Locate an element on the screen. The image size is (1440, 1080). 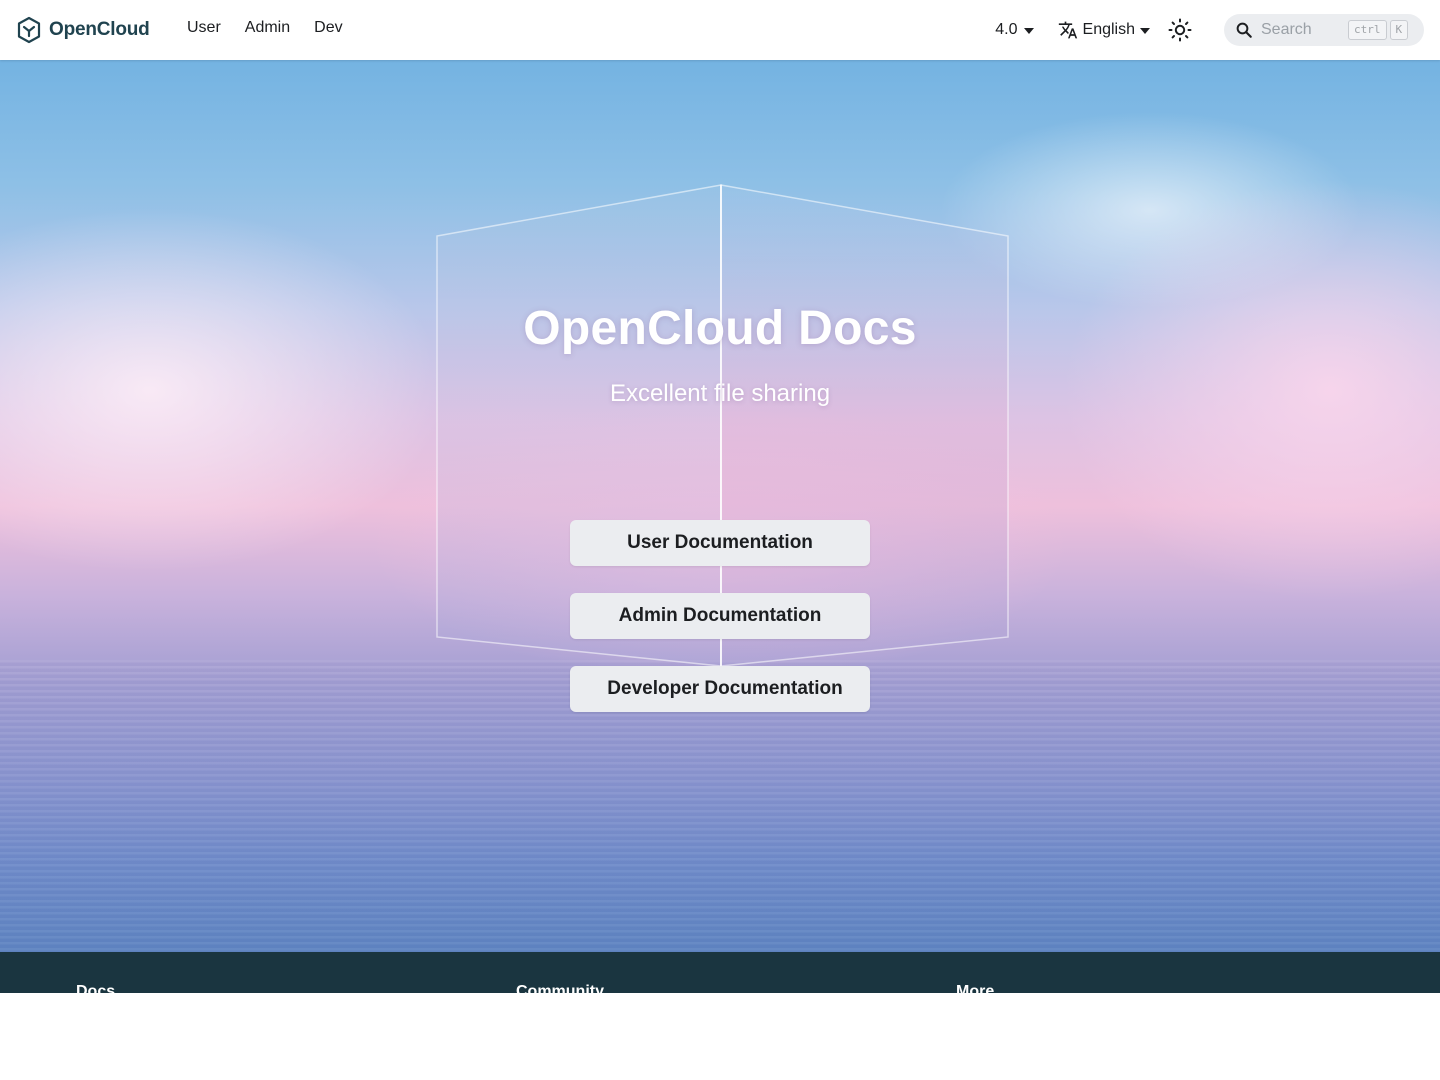
nav-link-user: User is located at coordinates (204, 28).